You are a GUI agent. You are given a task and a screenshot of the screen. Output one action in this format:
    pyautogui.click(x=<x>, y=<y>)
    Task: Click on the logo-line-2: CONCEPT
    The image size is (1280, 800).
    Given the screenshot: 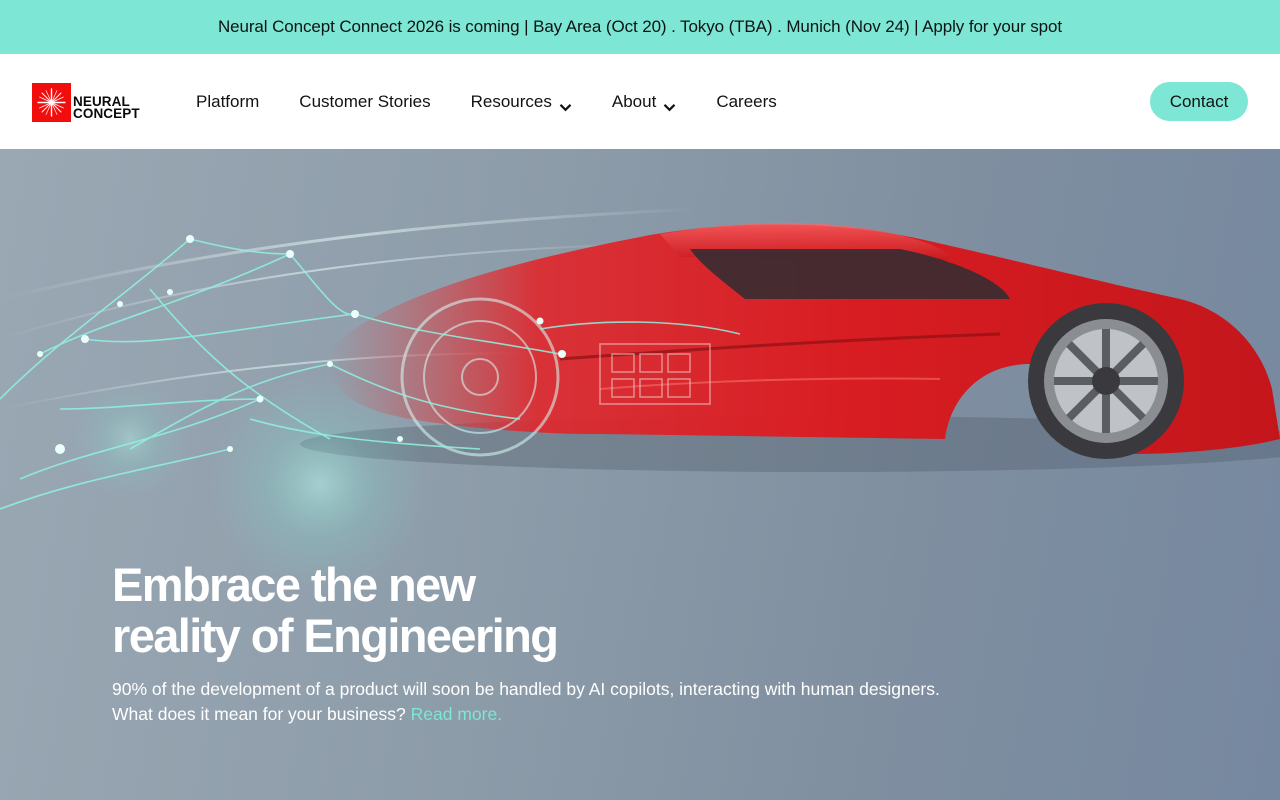 What is the action you would take?
    pyautogui.click(x=106, y=113)
    